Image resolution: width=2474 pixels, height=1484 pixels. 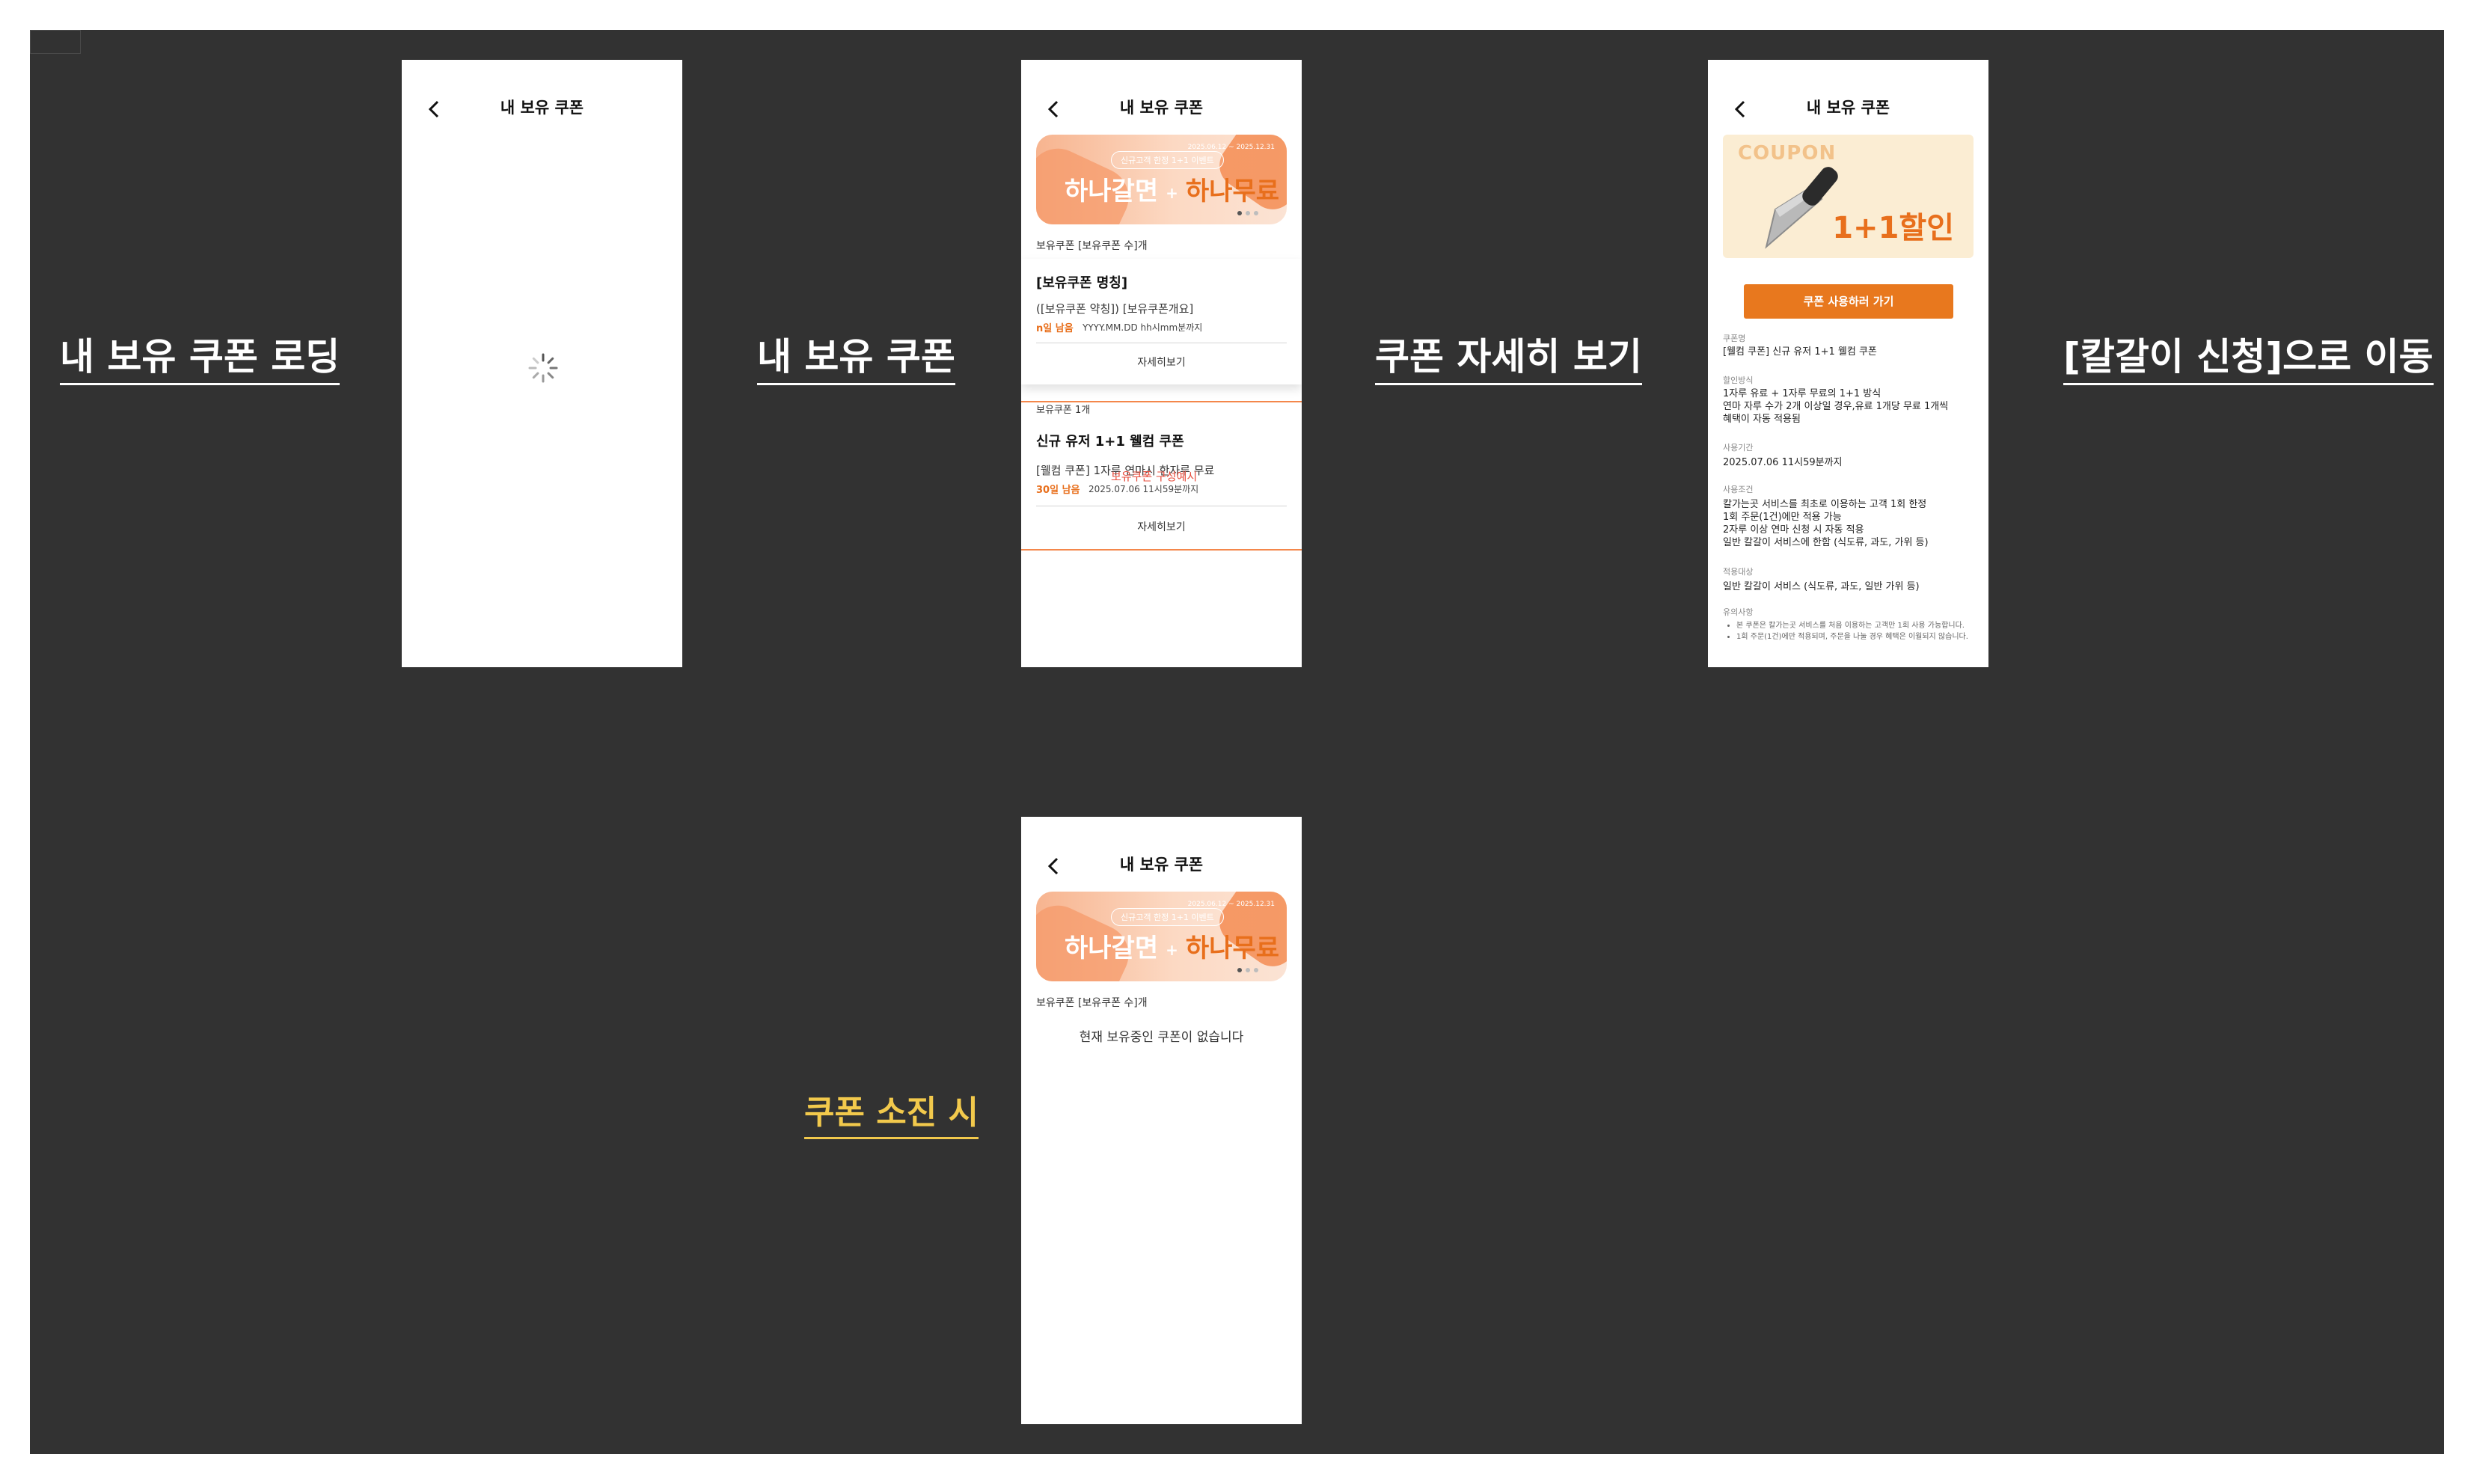 I want to click on example-annotation: 보유쿠폰 구성예시, so click(x=1155, y=476).